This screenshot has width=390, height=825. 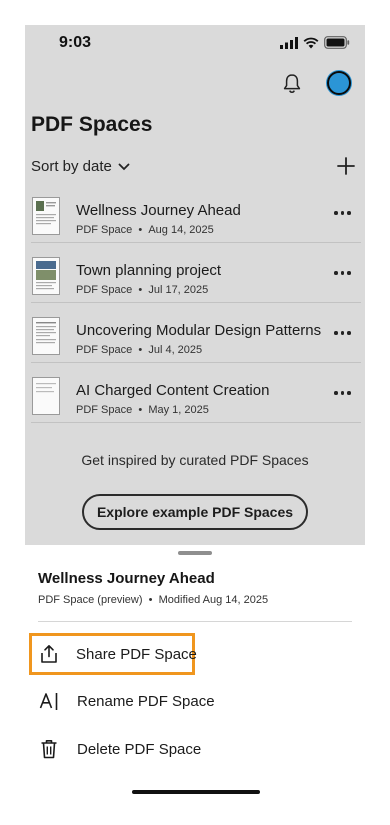 I want to click on home-indicator, so click(x=196, y=792).